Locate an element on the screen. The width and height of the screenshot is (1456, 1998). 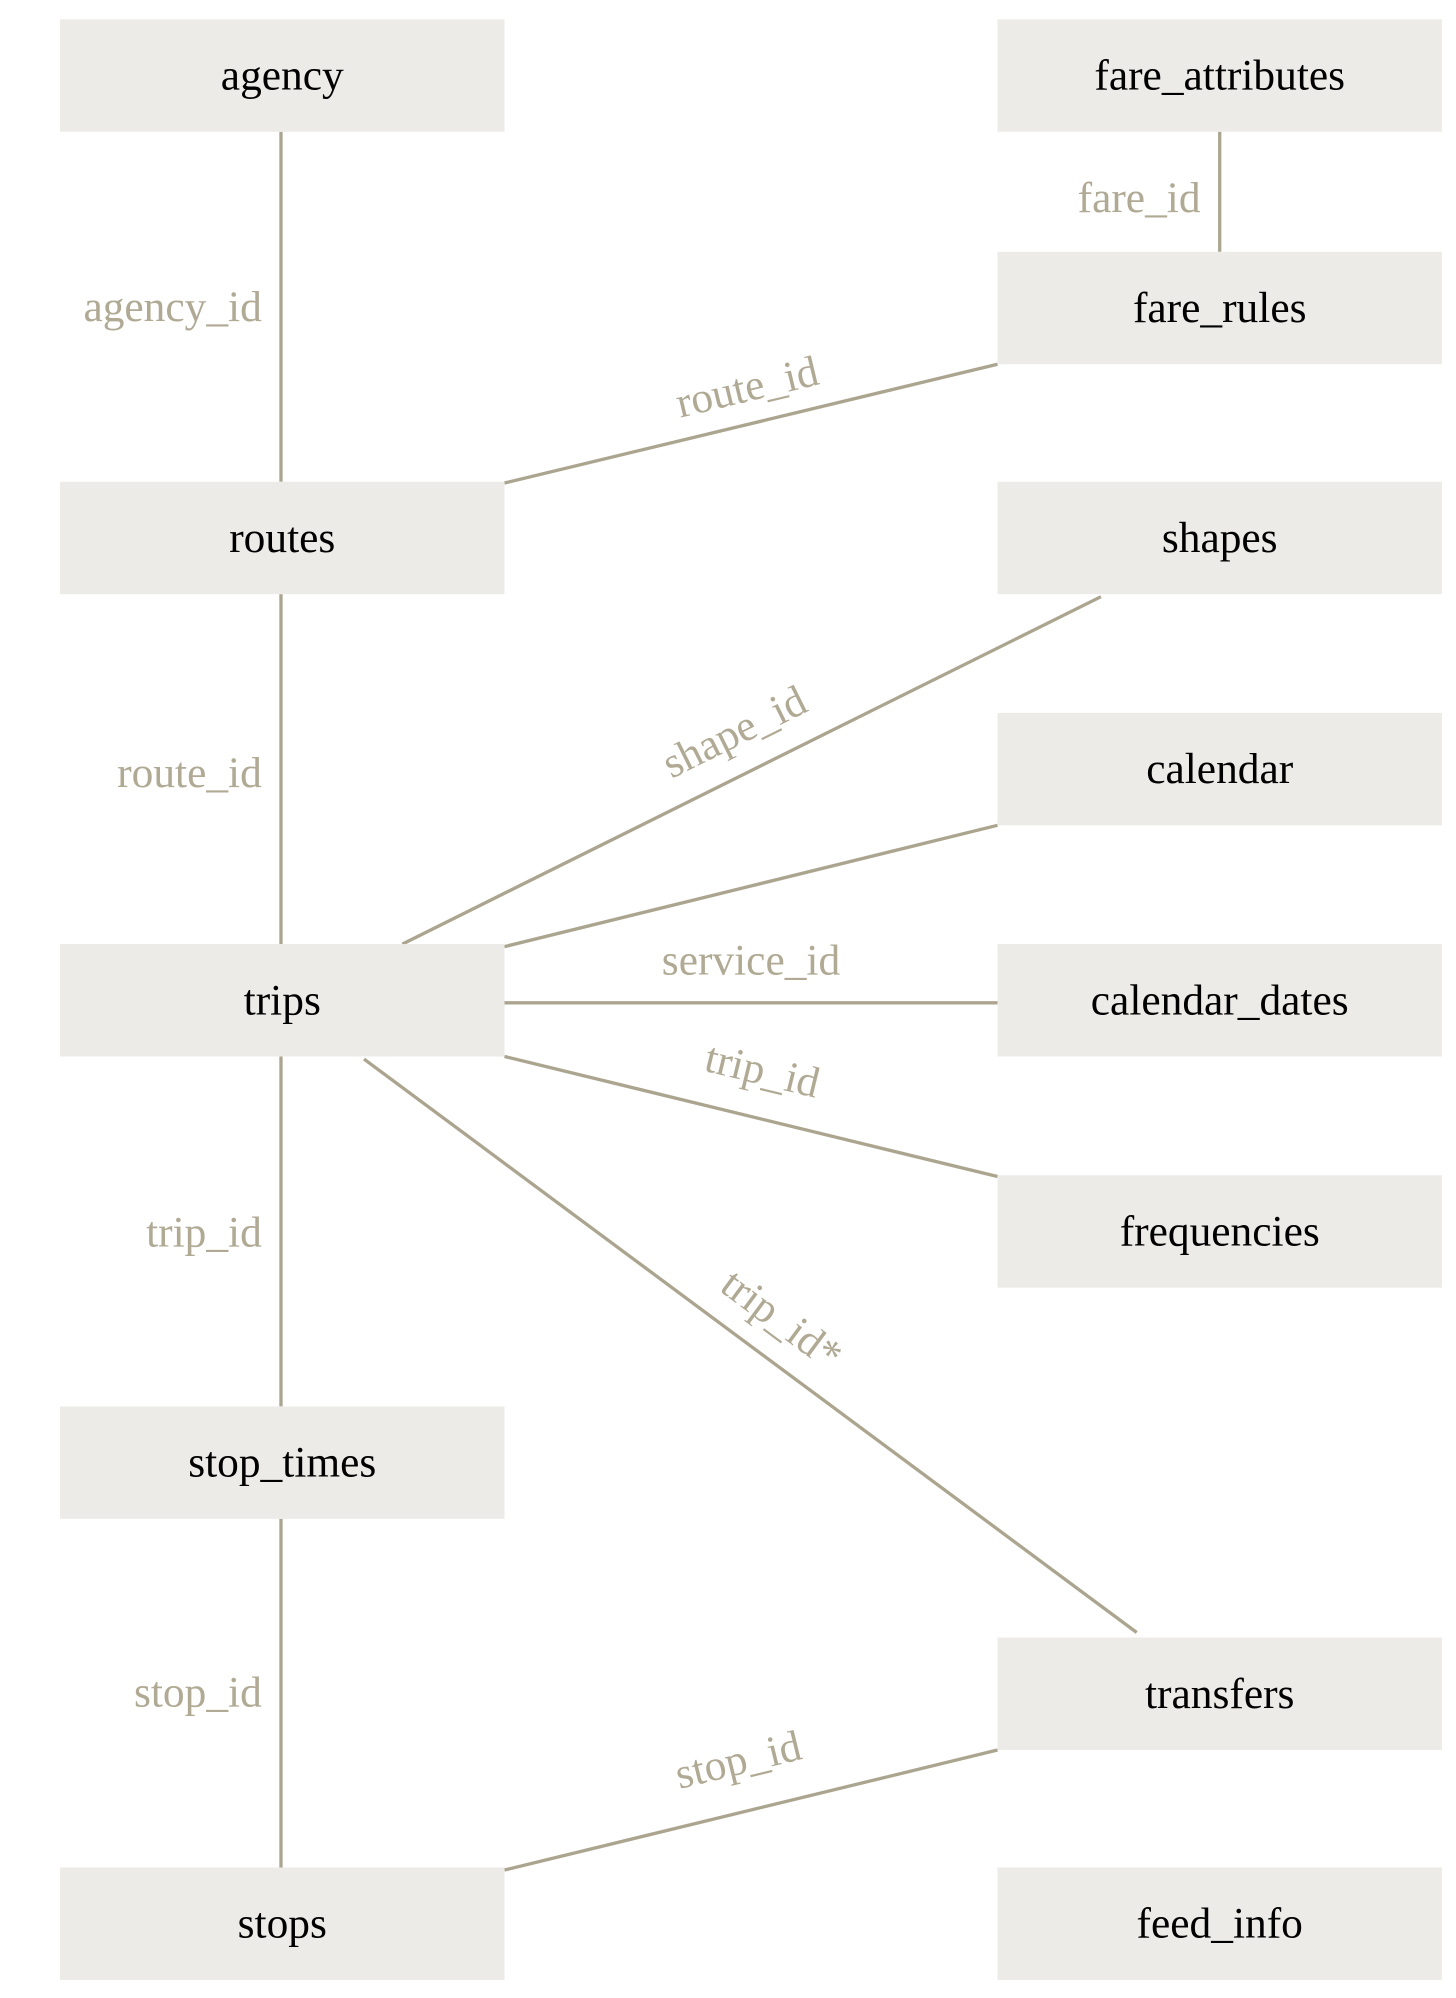
edge-label-agency-routes: agency_id is located at coordinates (172, 307).